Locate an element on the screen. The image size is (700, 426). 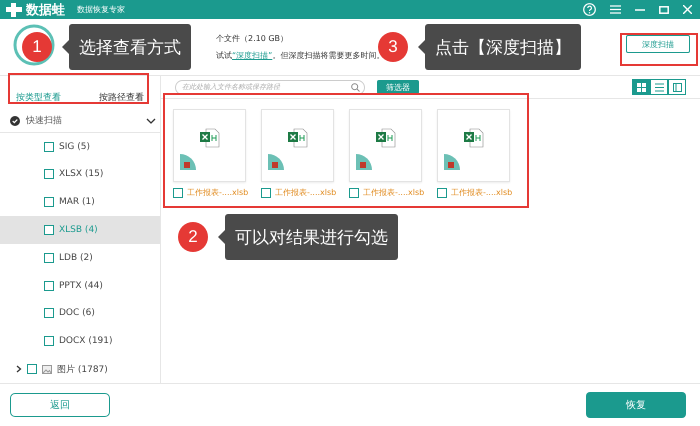
tree-item: MAR (1) is located at coordinates (80, 202).